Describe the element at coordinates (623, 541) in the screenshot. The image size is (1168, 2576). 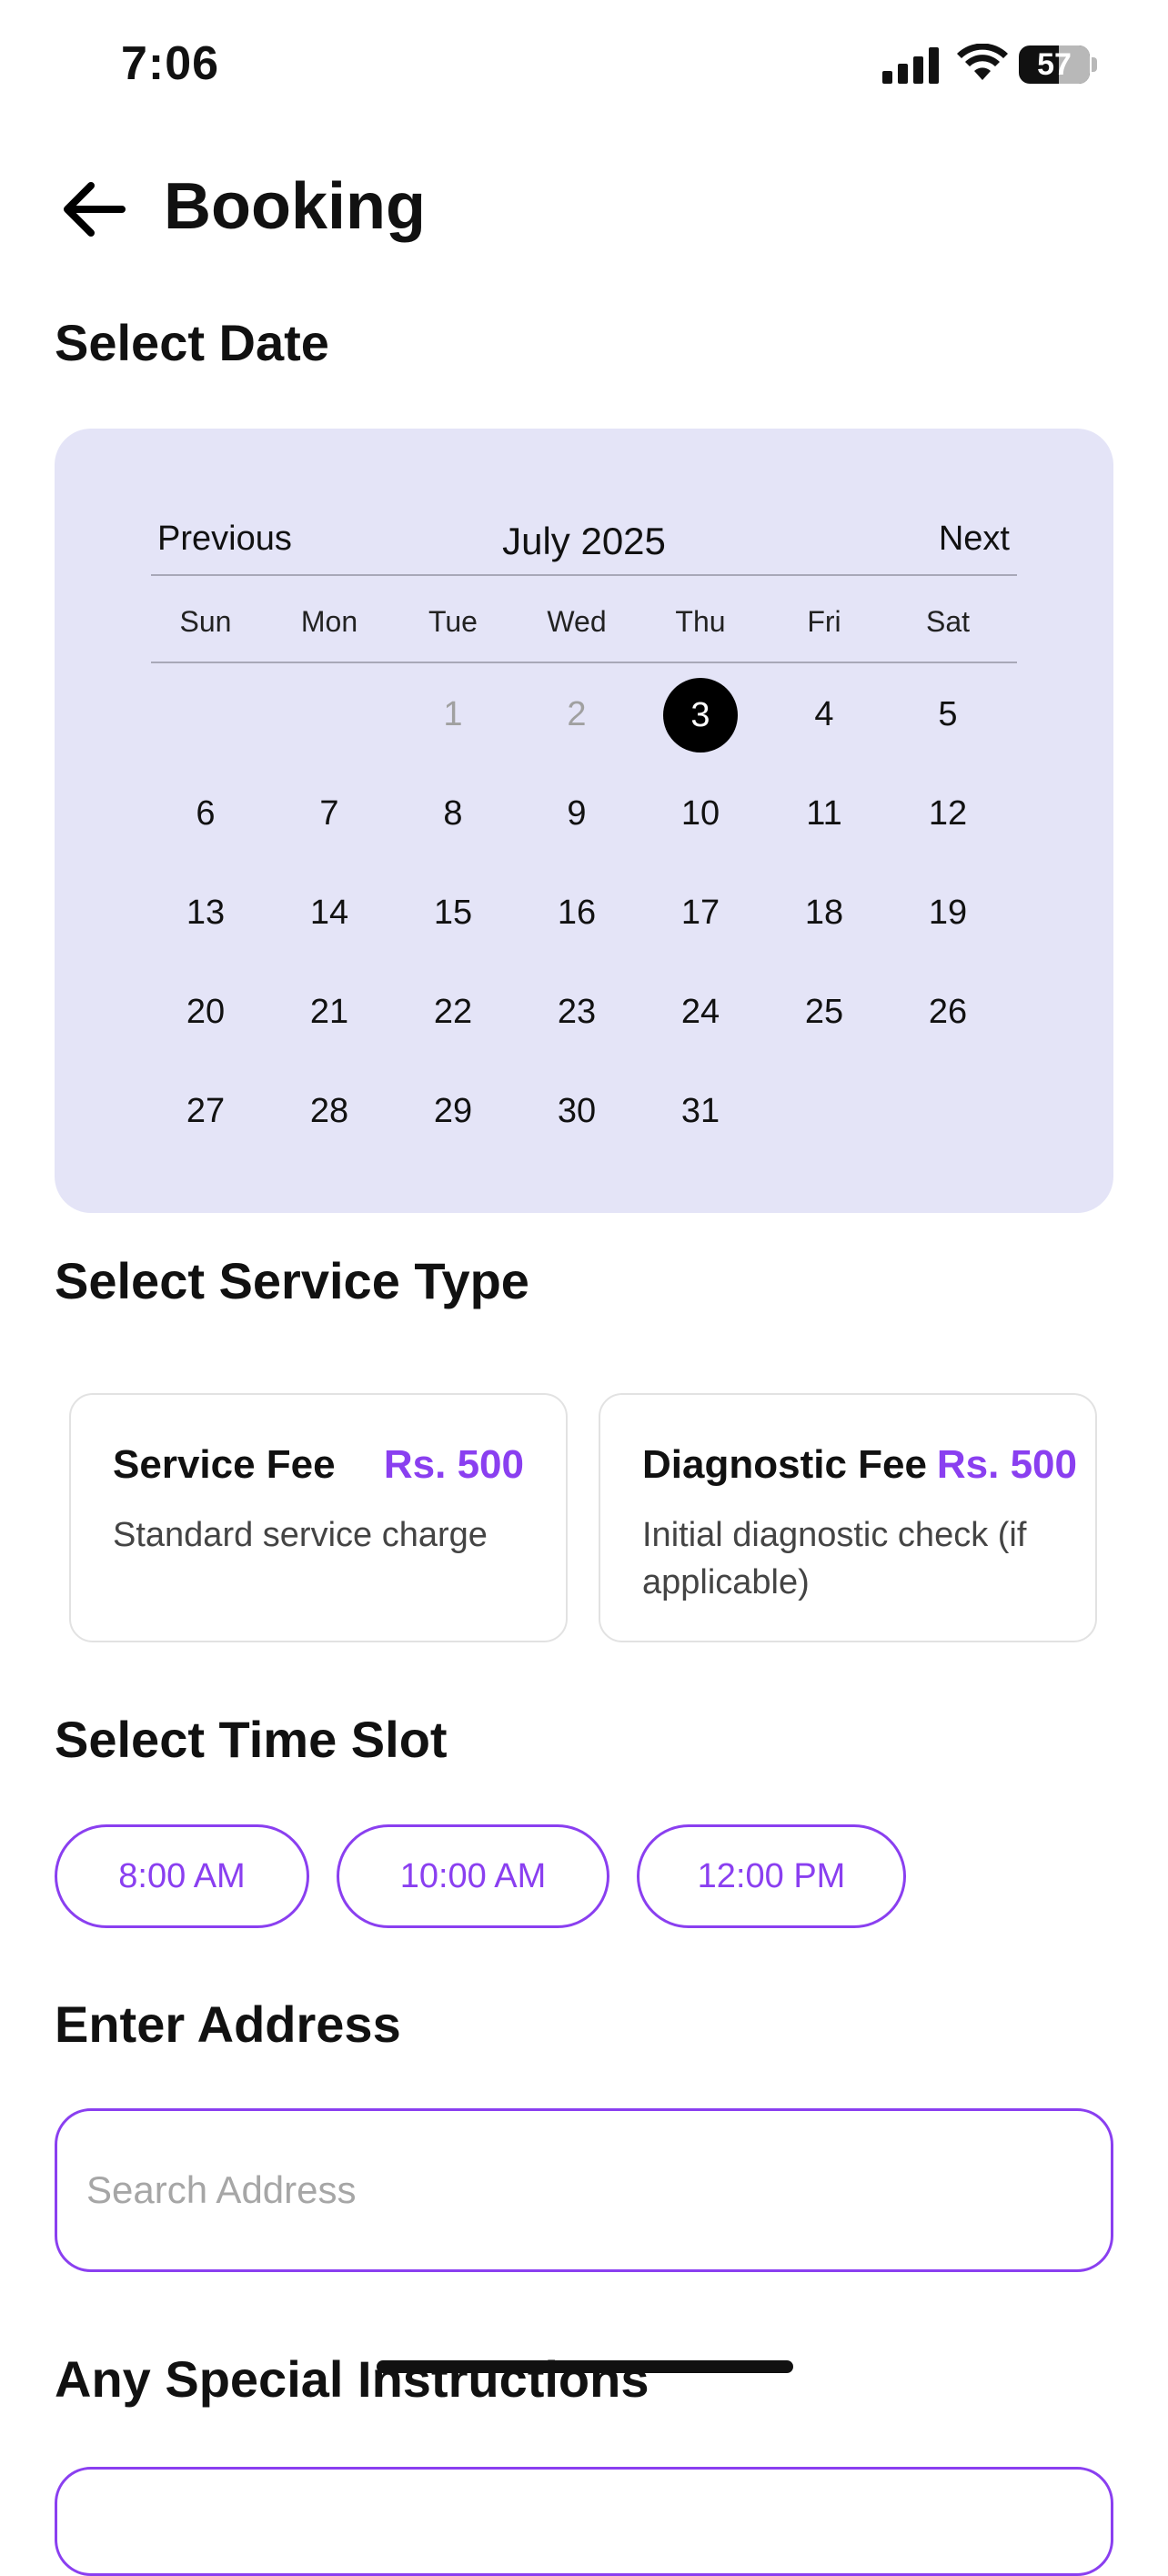
I see `calendar-year: 2025` at that location.